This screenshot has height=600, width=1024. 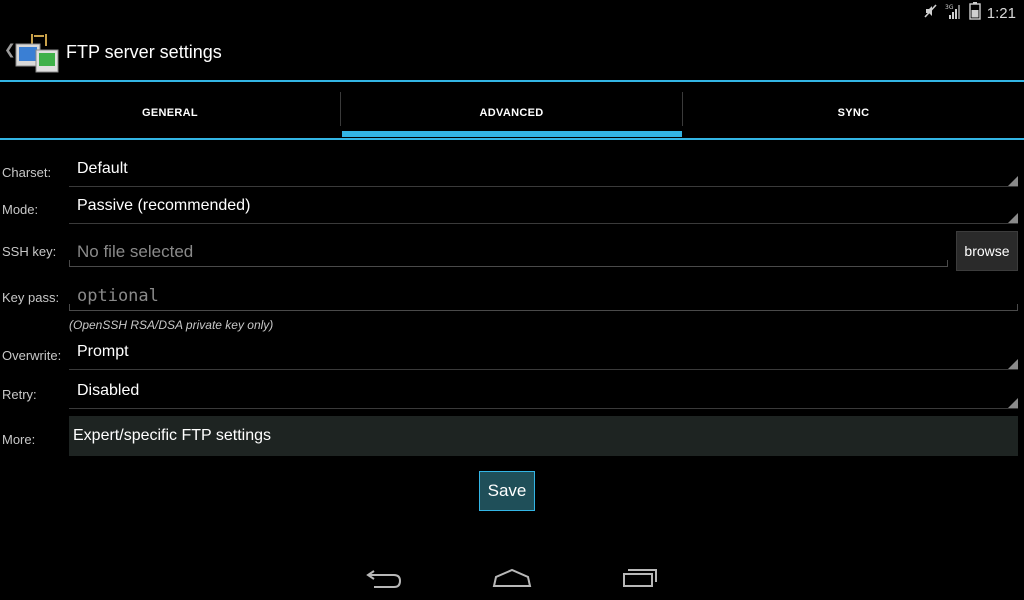 I want to click on ssh-key-field: No file selected, so click(x=508, y=251).